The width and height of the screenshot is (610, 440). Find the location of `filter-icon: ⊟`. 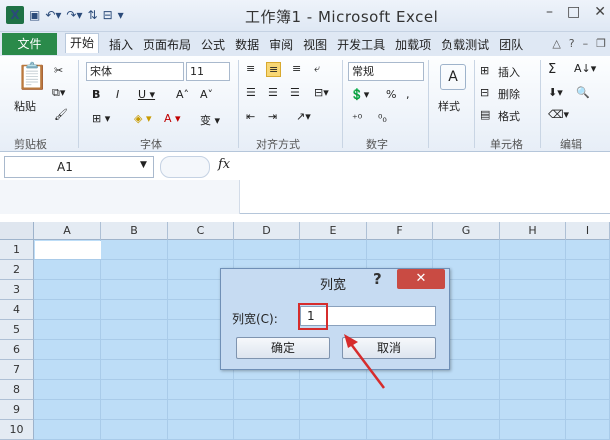

filter-icon: ⊟ is located at coordinates (108, 15).